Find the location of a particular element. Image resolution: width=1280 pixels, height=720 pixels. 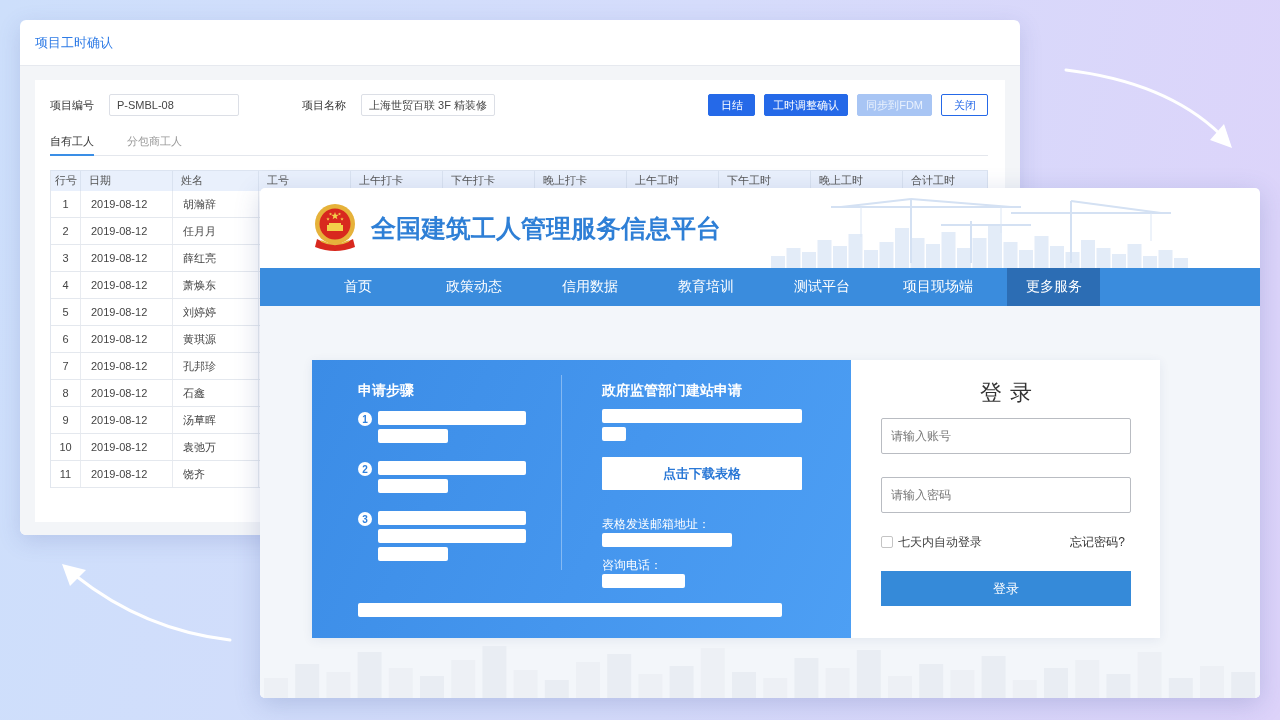

step-number: 1 is located at coordinates (365, 419).